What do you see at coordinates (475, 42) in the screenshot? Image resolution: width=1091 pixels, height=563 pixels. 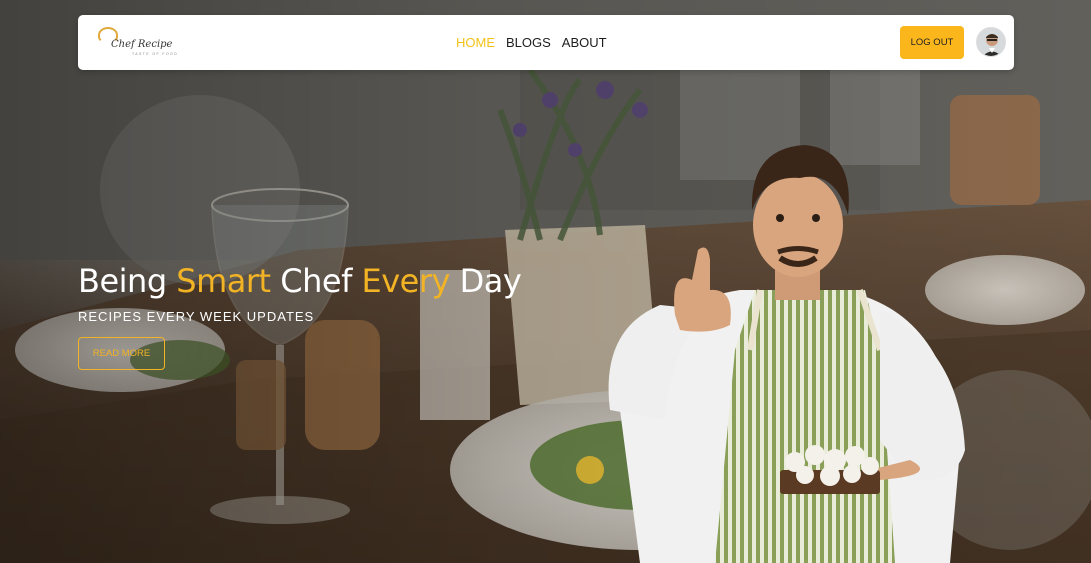 I see `nav-link-home: HOME` at bounding box center [475, 42].